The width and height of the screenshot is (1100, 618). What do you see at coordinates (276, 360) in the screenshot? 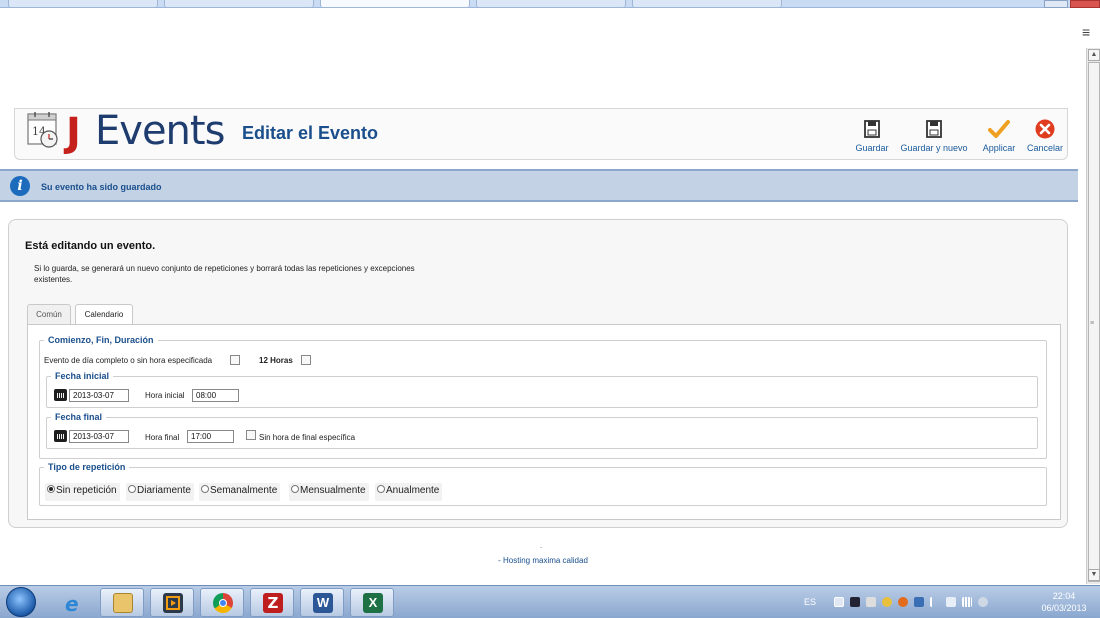
I see `twelve-hours-label: 12 Horas` at bounding box center [276, 360].